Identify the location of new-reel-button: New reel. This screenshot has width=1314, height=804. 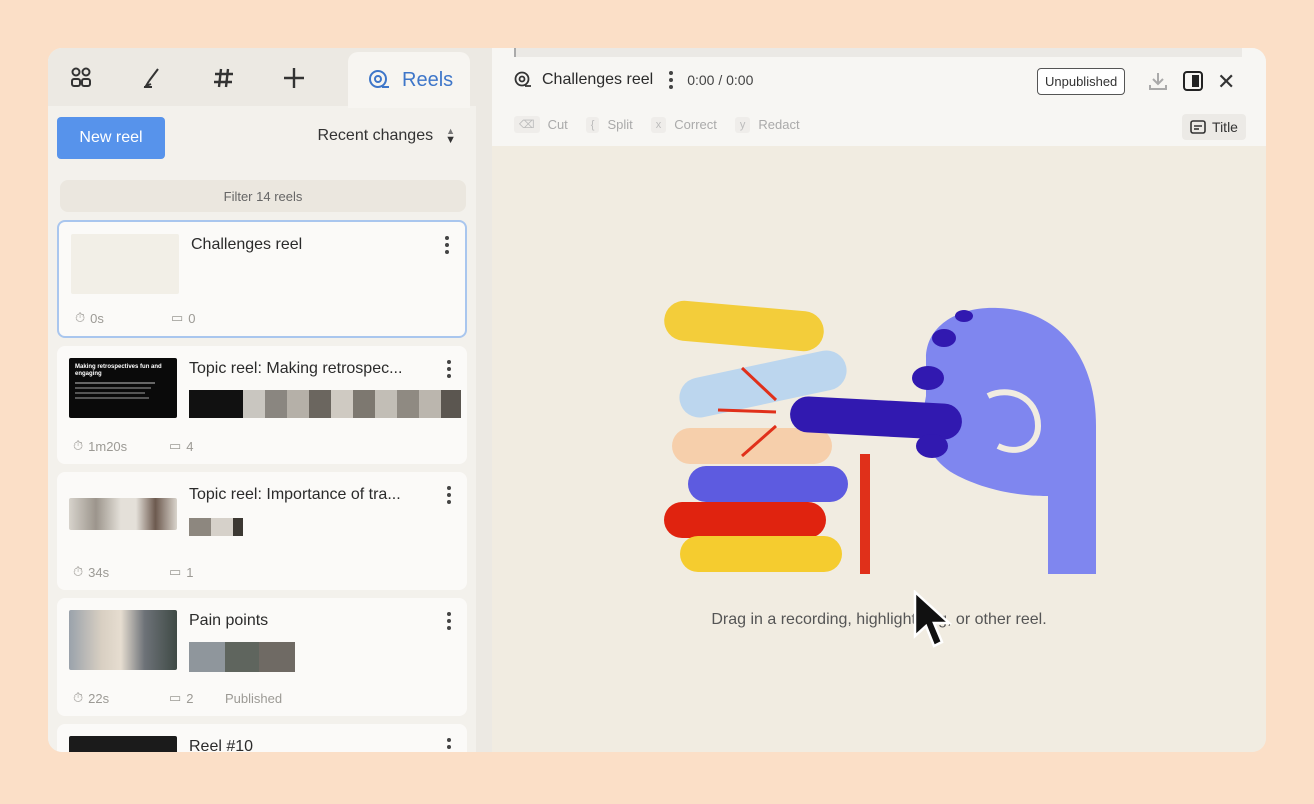
(111, 138).